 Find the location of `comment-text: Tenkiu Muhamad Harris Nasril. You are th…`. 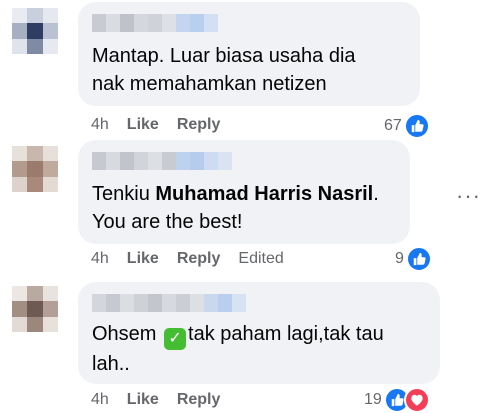

comment-text: Tenkiu Muhamad Harris Nasril. You are th… is located at coordinates (242, 208).